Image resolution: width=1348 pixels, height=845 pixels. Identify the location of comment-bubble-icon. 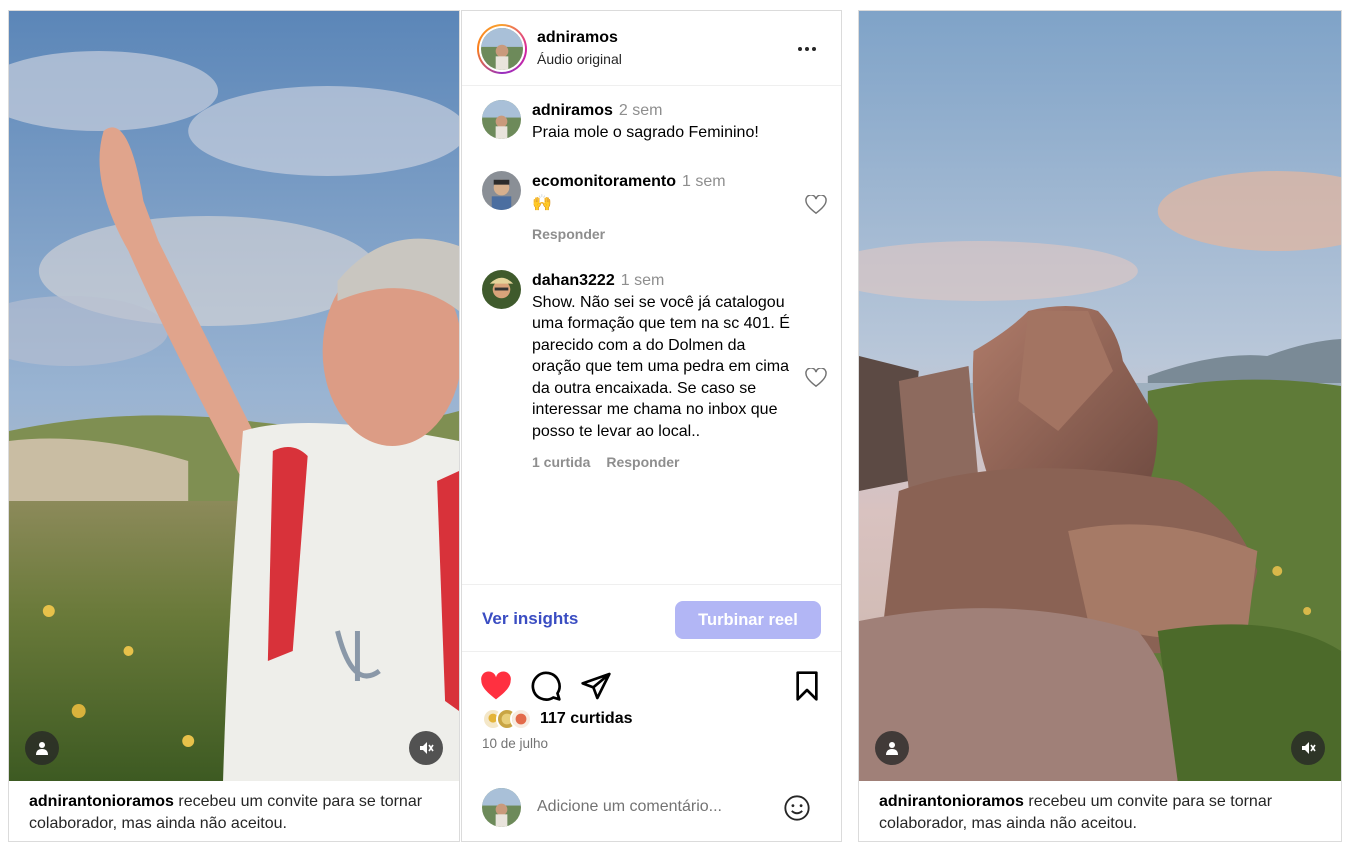
(546, 686).